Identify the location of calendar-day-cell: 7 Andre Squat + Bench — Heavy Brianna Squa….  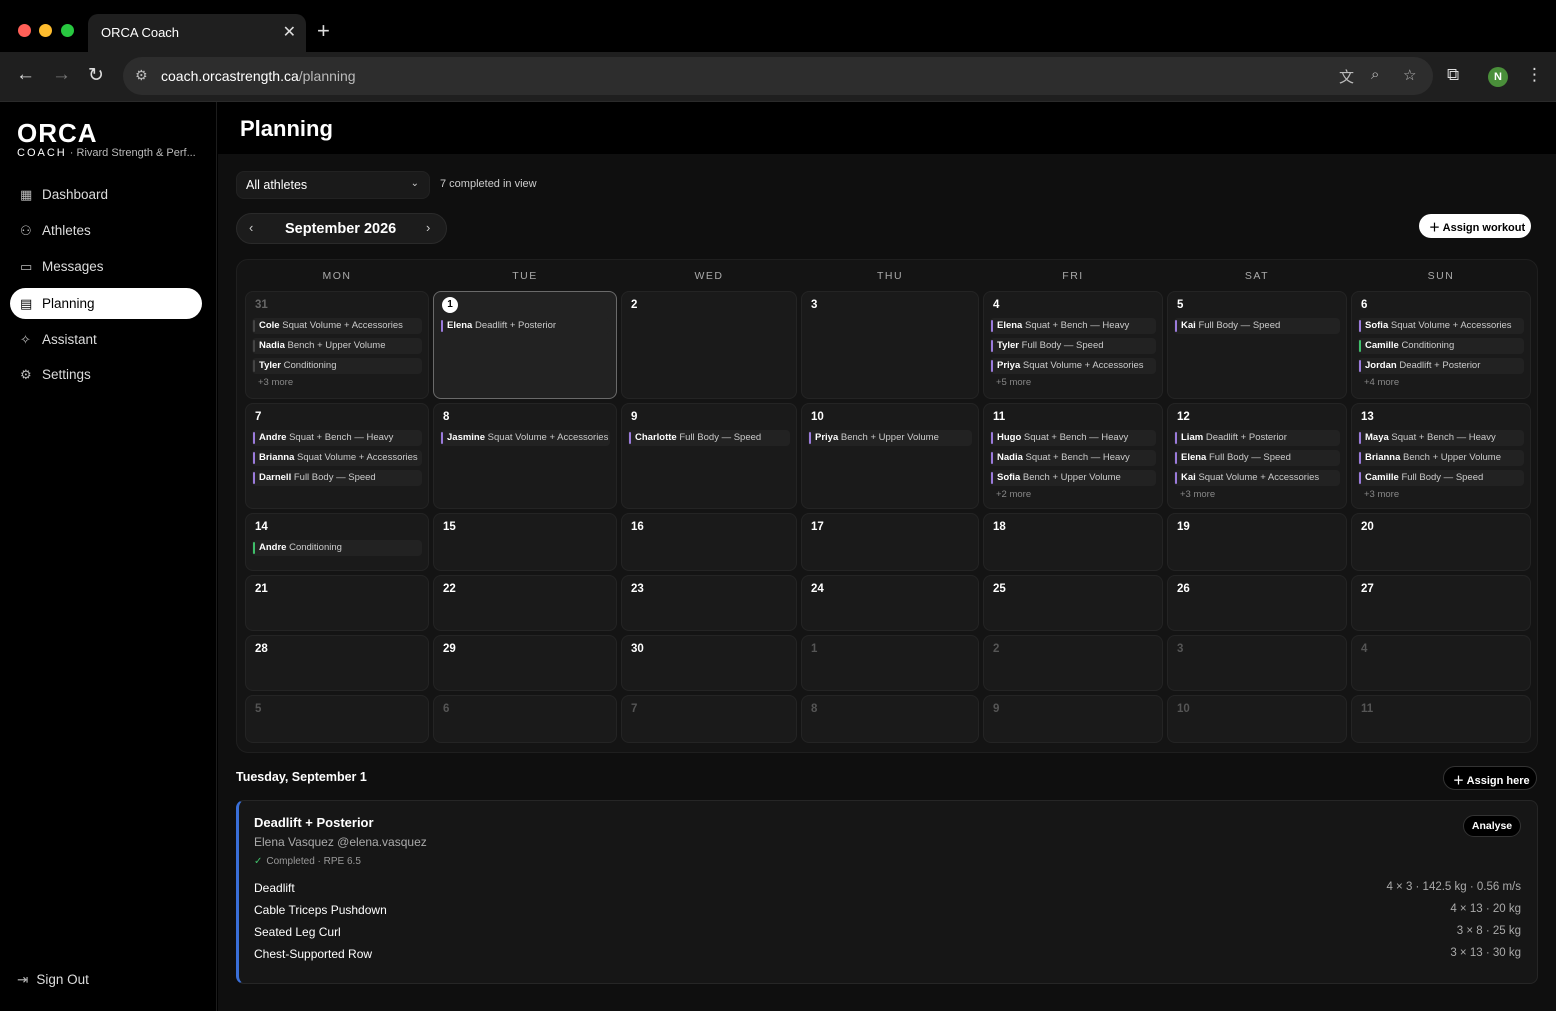
(337, 456).